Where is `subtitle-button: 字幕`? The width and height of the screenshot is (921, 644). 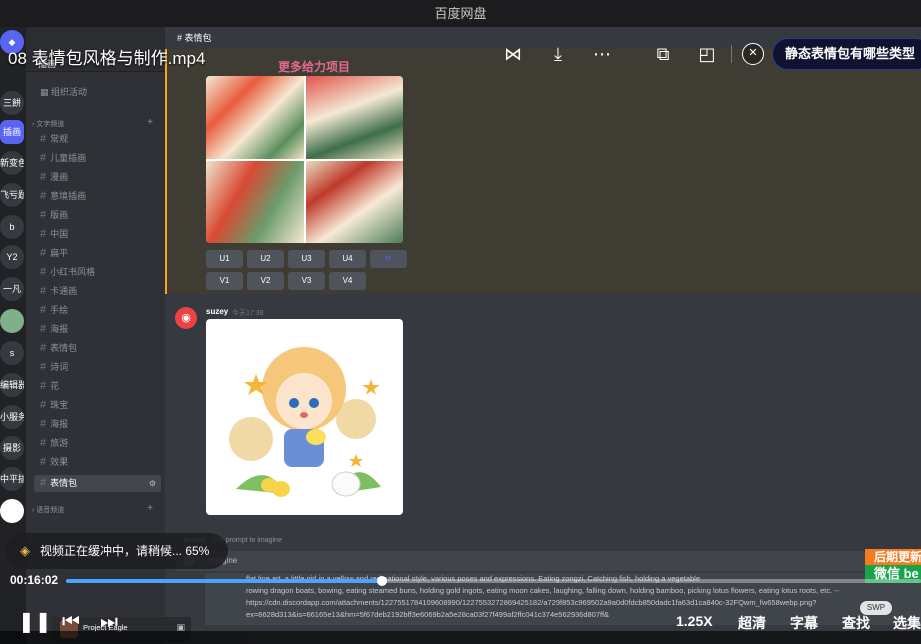 subtitle-button: 字幕 is located at coordinates (804, 623).